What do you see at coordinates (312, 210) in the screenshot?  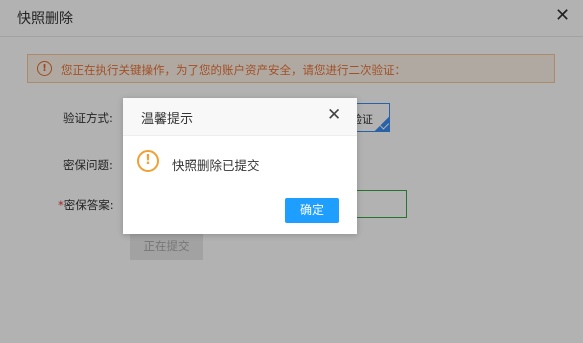 I see `confirm-button: 确定` at bounding box center [312, 210].